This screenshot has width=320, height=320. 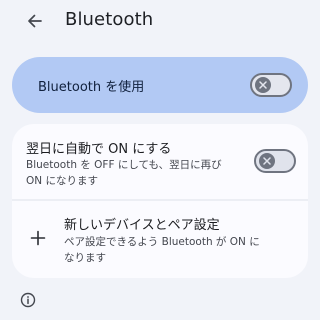 I want to click on use-bluetooth-switch, so click(x=271, y=85).